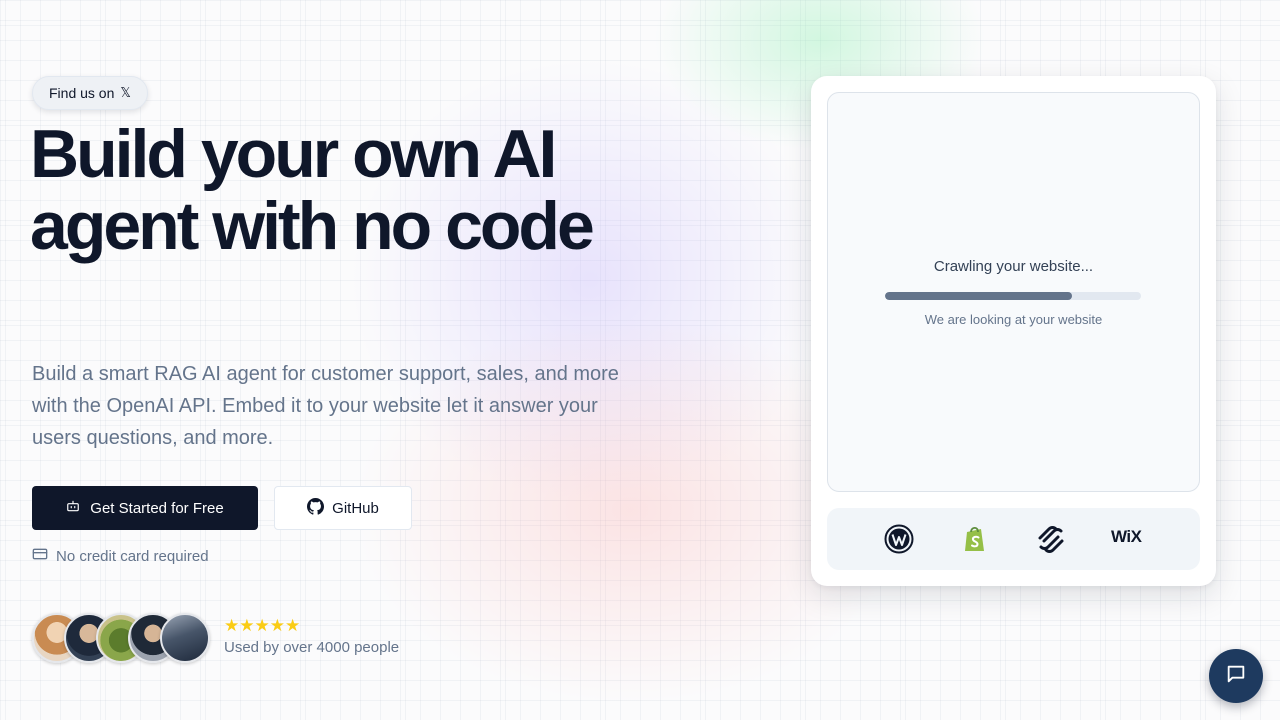 The height and width of the screenshot is (720, 1280). I want to click on chat-bubble-icon, so click(1236, 676).